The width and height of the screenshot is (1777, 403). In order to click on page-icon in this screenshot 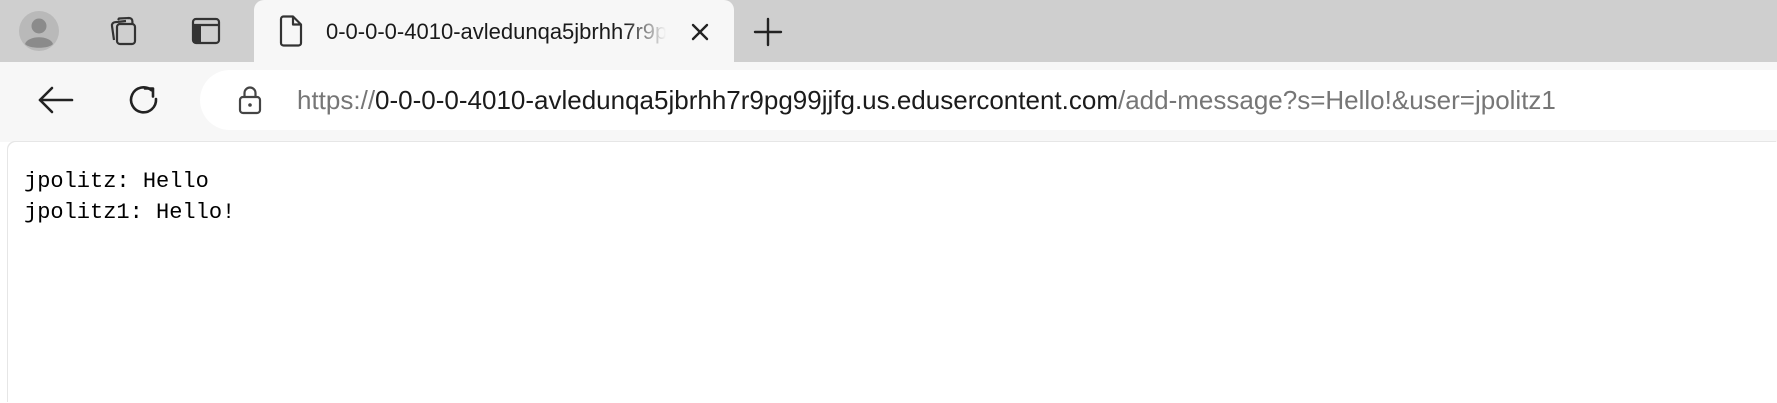, I will do `click(291, 31)`.